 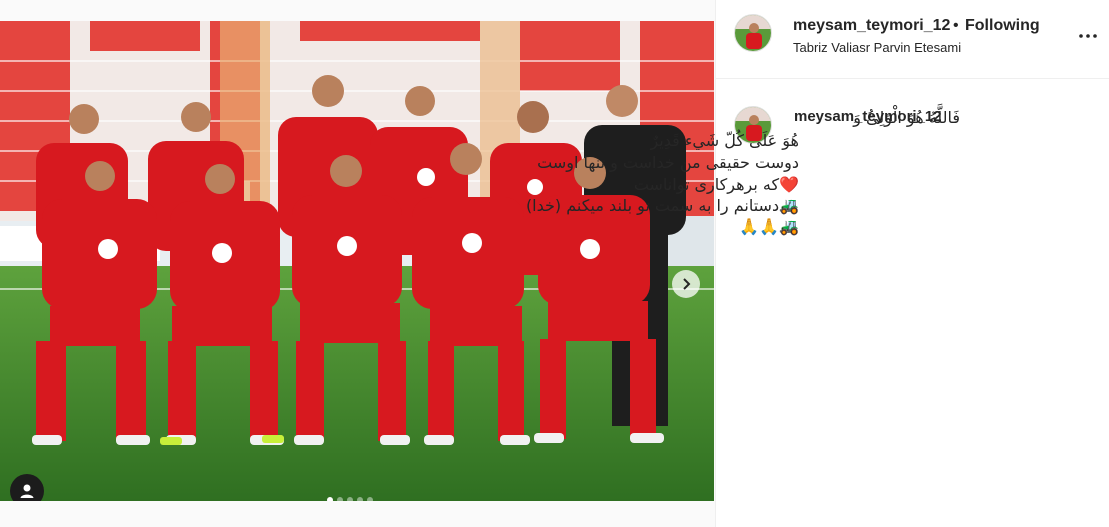 I want to click on tagged-users-button, so click(x=27, y=487).